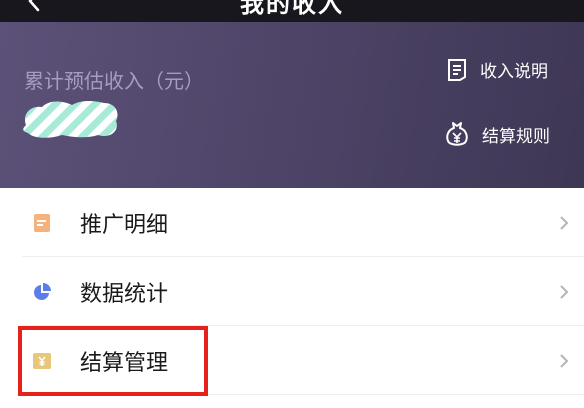 The height and width of the screenshot is (408, 584). Describe the element at coordinates (113, 361) in the screenshot. I see `highlight-annotation` at that location.